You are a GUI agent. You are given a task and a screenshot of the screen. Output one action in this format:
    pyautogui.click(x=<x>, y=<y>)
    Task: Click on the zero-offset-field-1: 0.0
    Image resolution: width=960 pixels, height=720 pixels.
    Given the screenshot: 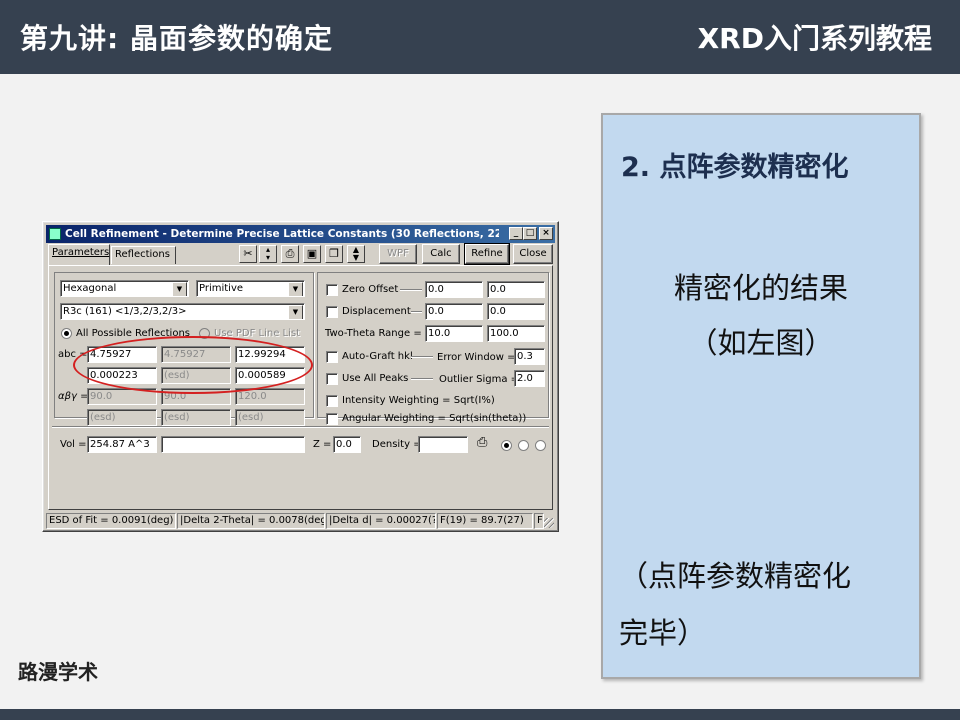 What is the action you would take?
    pyautogui.click(x=454, y=289)
    